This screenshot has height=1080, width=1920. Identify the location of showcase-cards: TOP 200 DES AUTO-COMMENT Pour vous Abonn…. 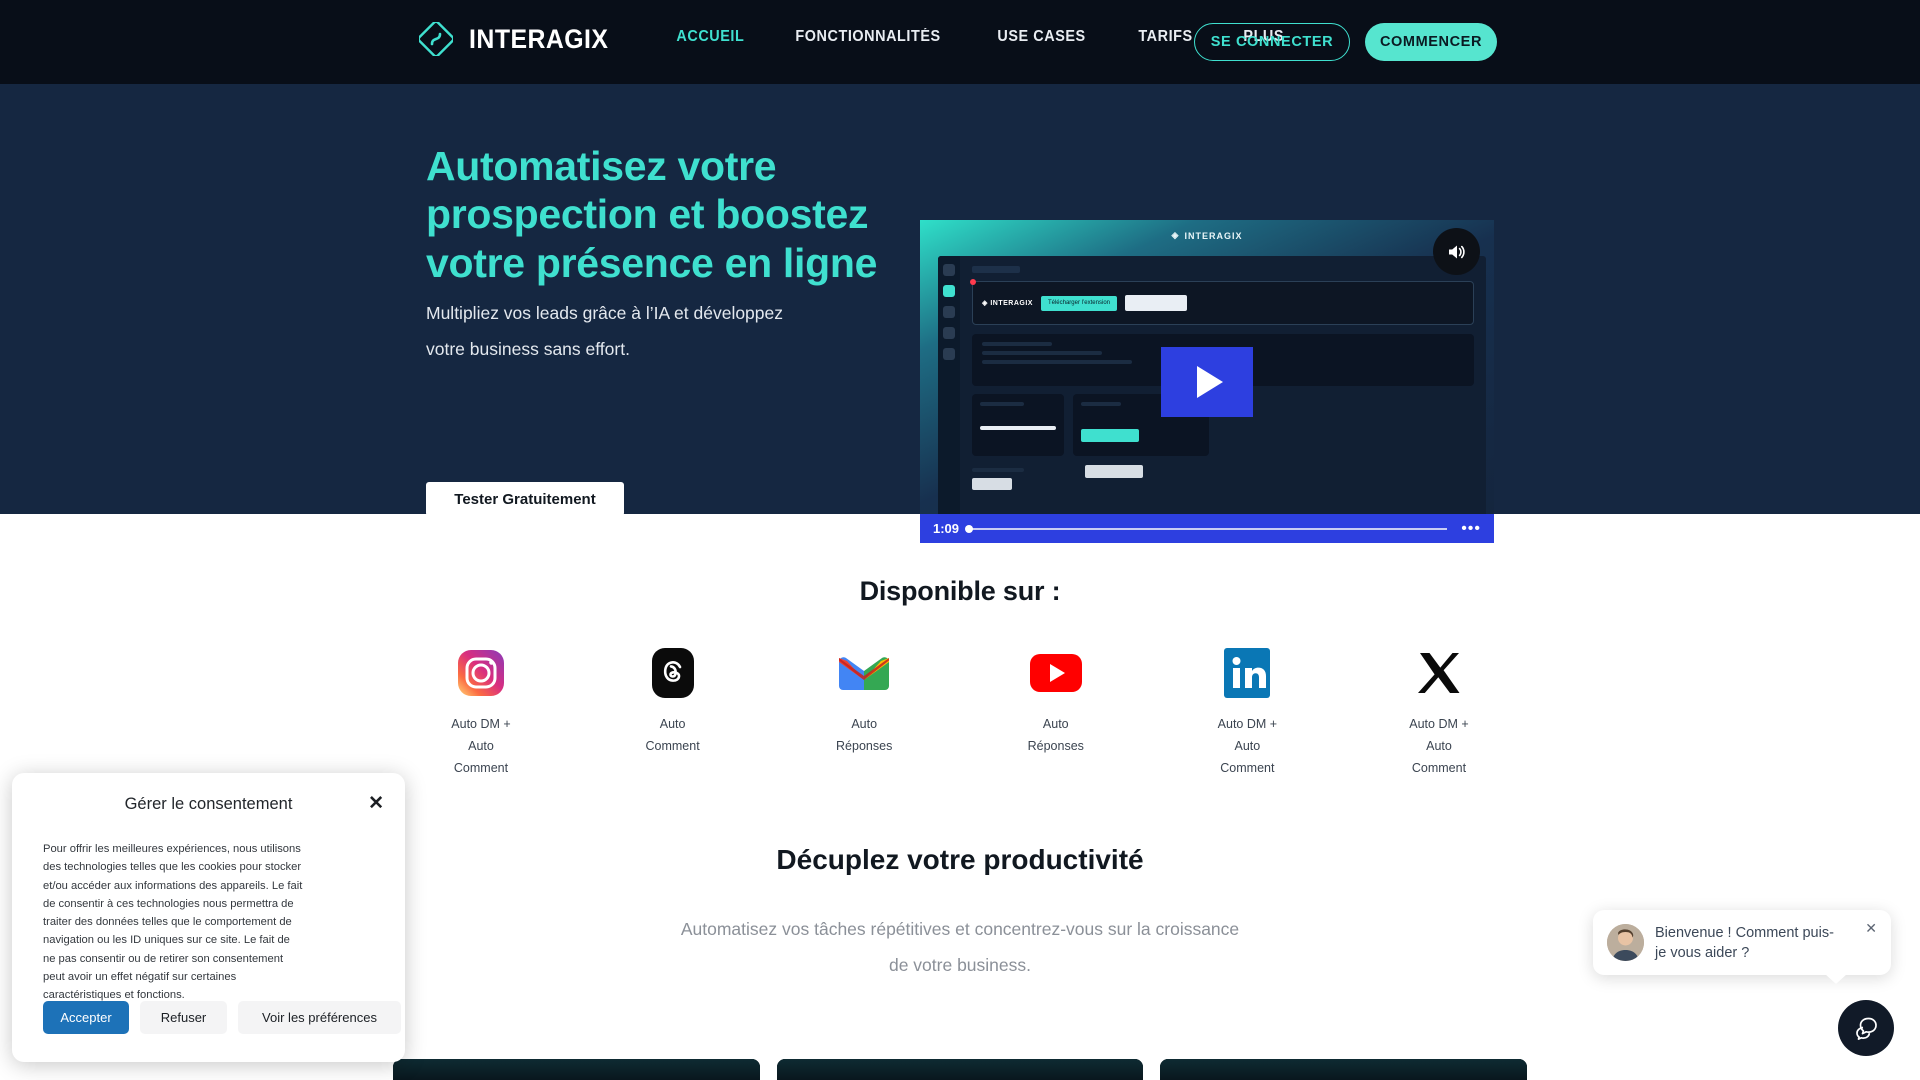
(960, 1069).